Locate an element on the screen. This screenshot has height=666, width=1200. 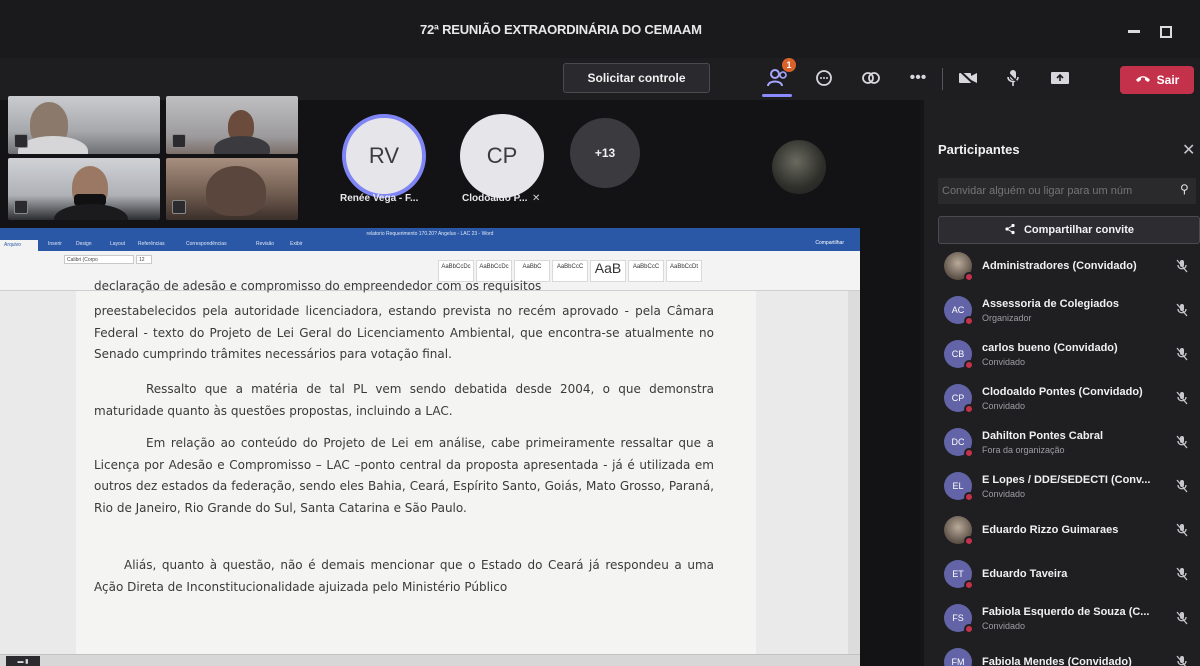
font-name-select: Calibri (Corpo is located at coordinates (99, 259).